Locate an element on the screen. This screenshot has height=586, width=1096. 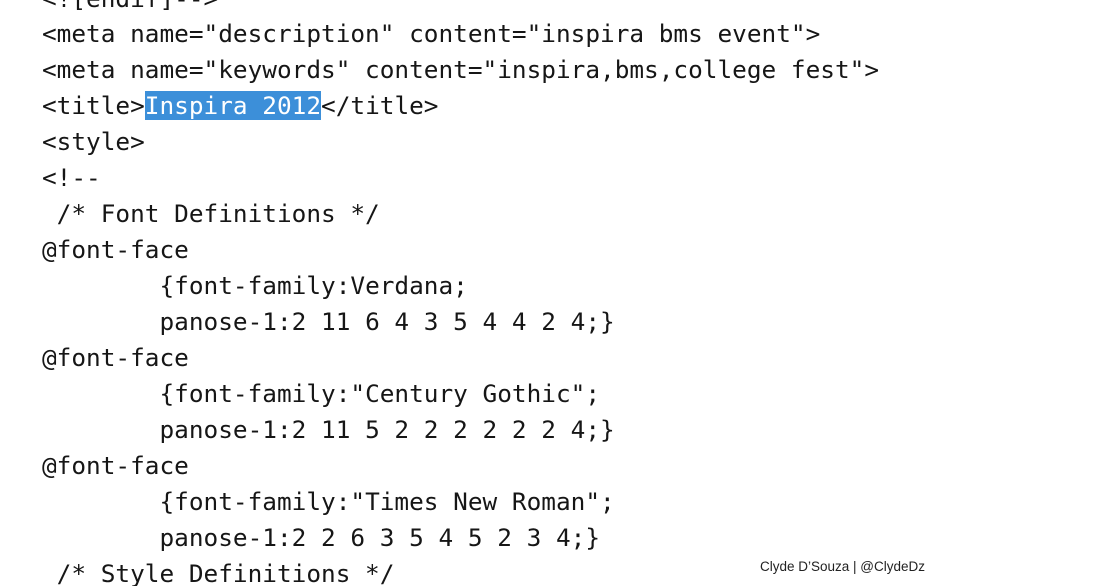
code-line: /* Font Definitions */ is located at coordinates (211, 213).